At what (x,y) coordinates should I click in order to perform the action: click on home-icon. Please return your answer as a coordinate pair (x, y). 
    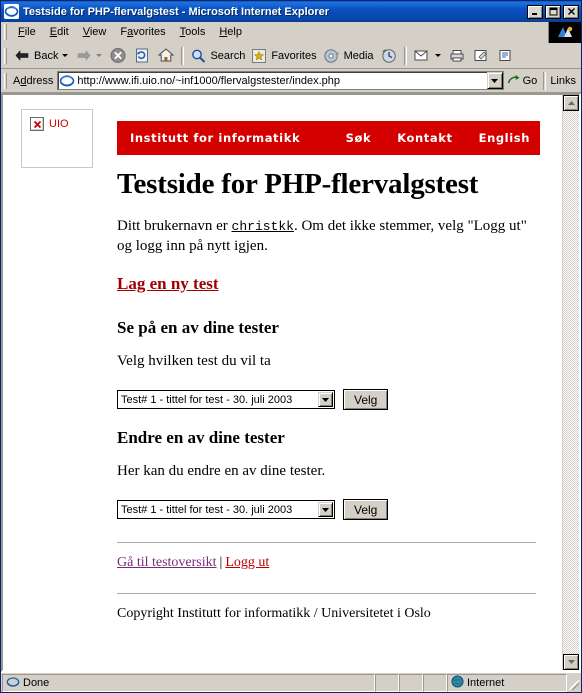
    Looking at the image, I should click on (166, 55).